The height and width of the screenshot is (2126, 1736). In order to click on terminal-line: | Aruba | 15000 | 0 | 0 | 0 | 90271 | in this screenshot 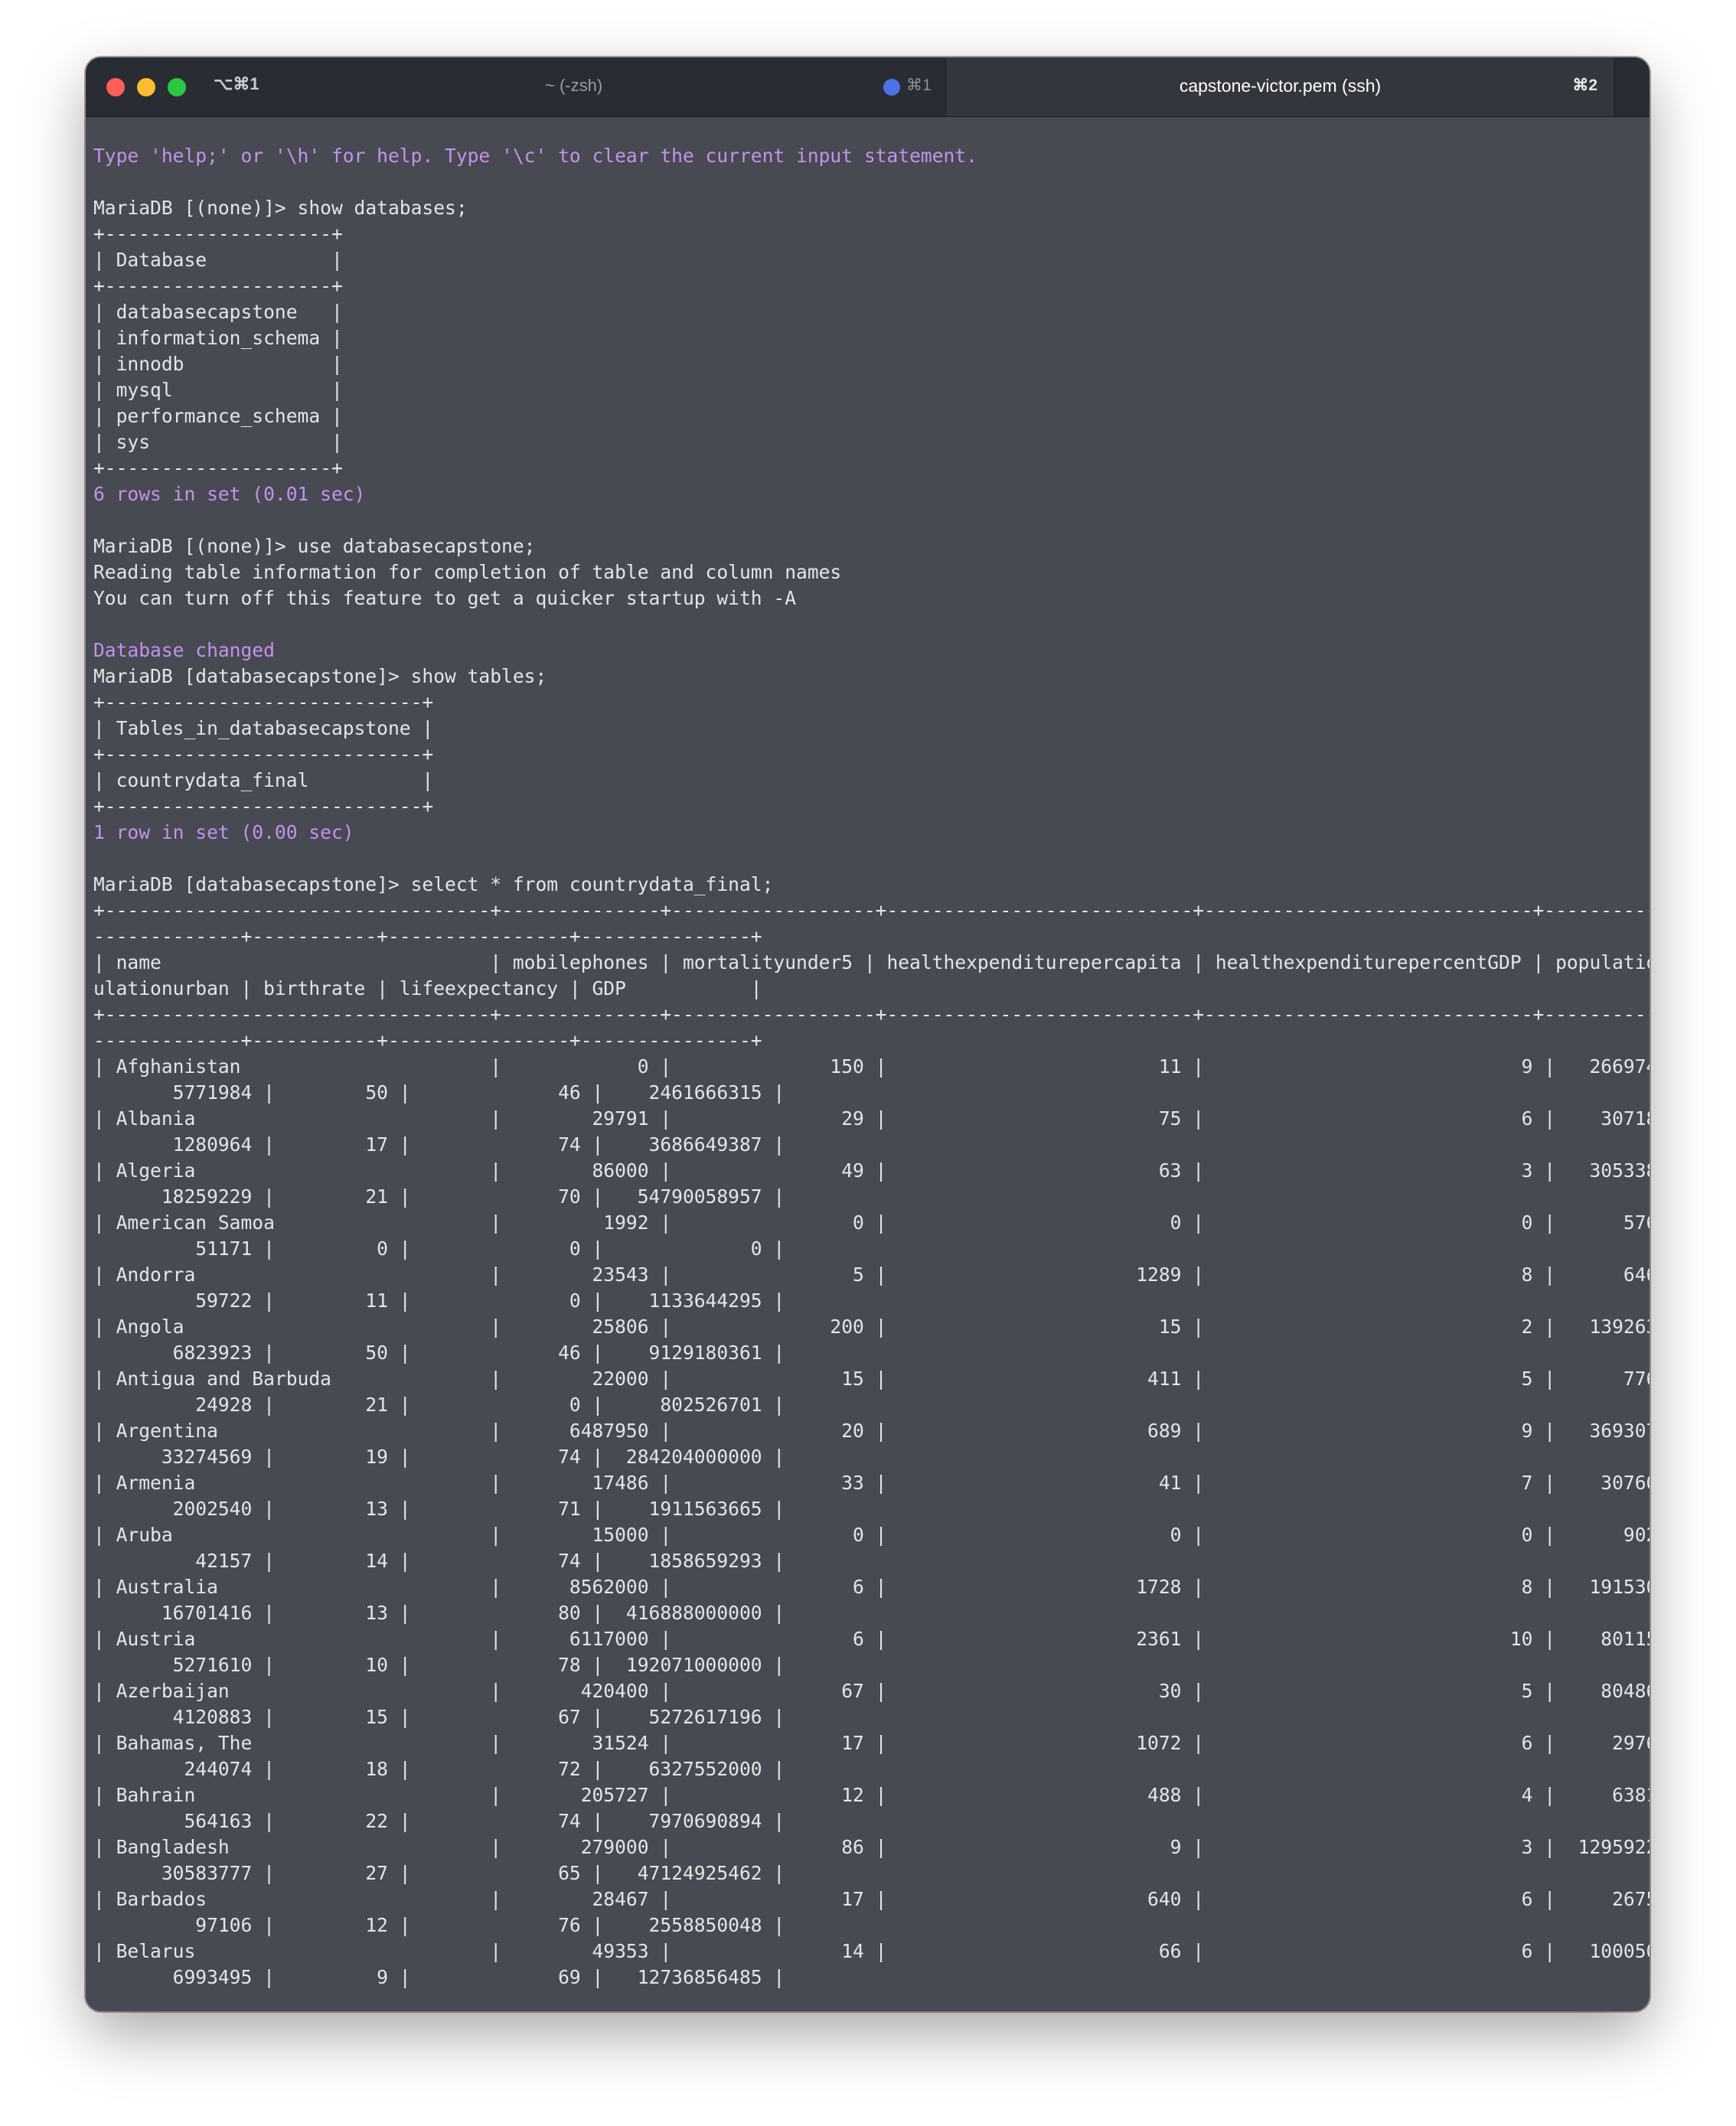, I will do `click(871, 1535)`.